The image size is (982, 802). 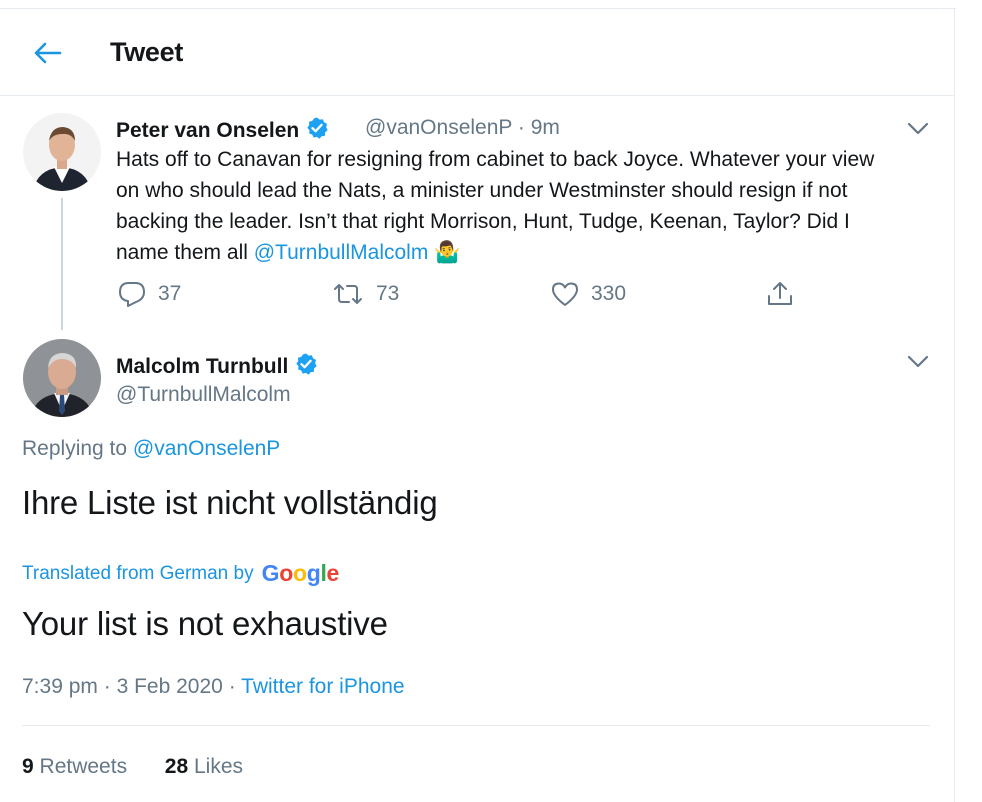 I want to click on main-author-name: Malcolm Turnbull, so click(x=217, y=367).